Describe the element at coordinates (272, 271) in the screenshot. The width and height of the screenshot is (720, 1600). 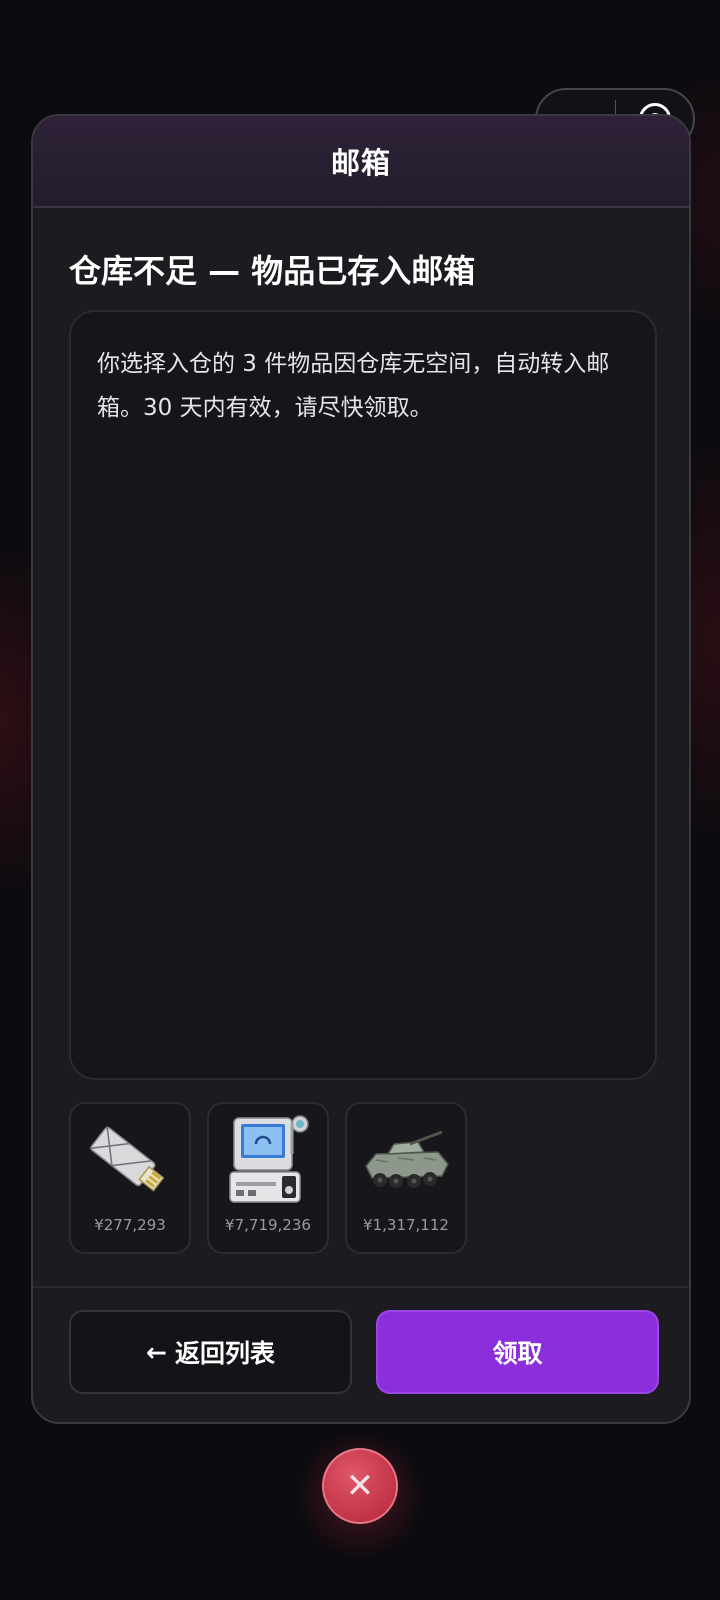
I see `mail-subject: 仓库不足 — 物品已存入邮箱` at that location.